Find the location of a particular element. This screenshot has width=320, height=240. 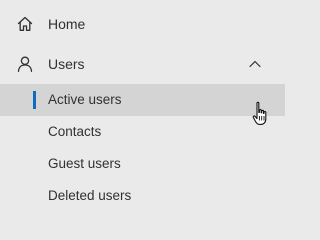

nav-item-users: Users is located at coordinates (142, 64).